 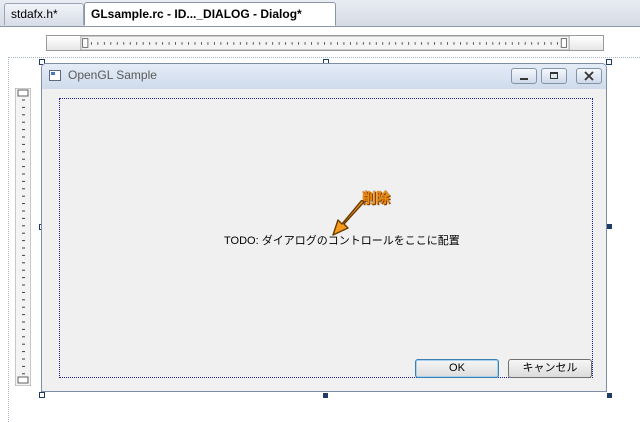 I want to click on maximize-button, so click(x=554, y=76).